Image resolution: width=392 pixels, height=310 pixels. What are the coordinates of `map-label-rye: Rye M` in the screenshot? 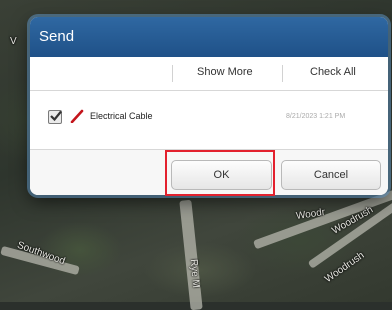 It's located at (194, 273).